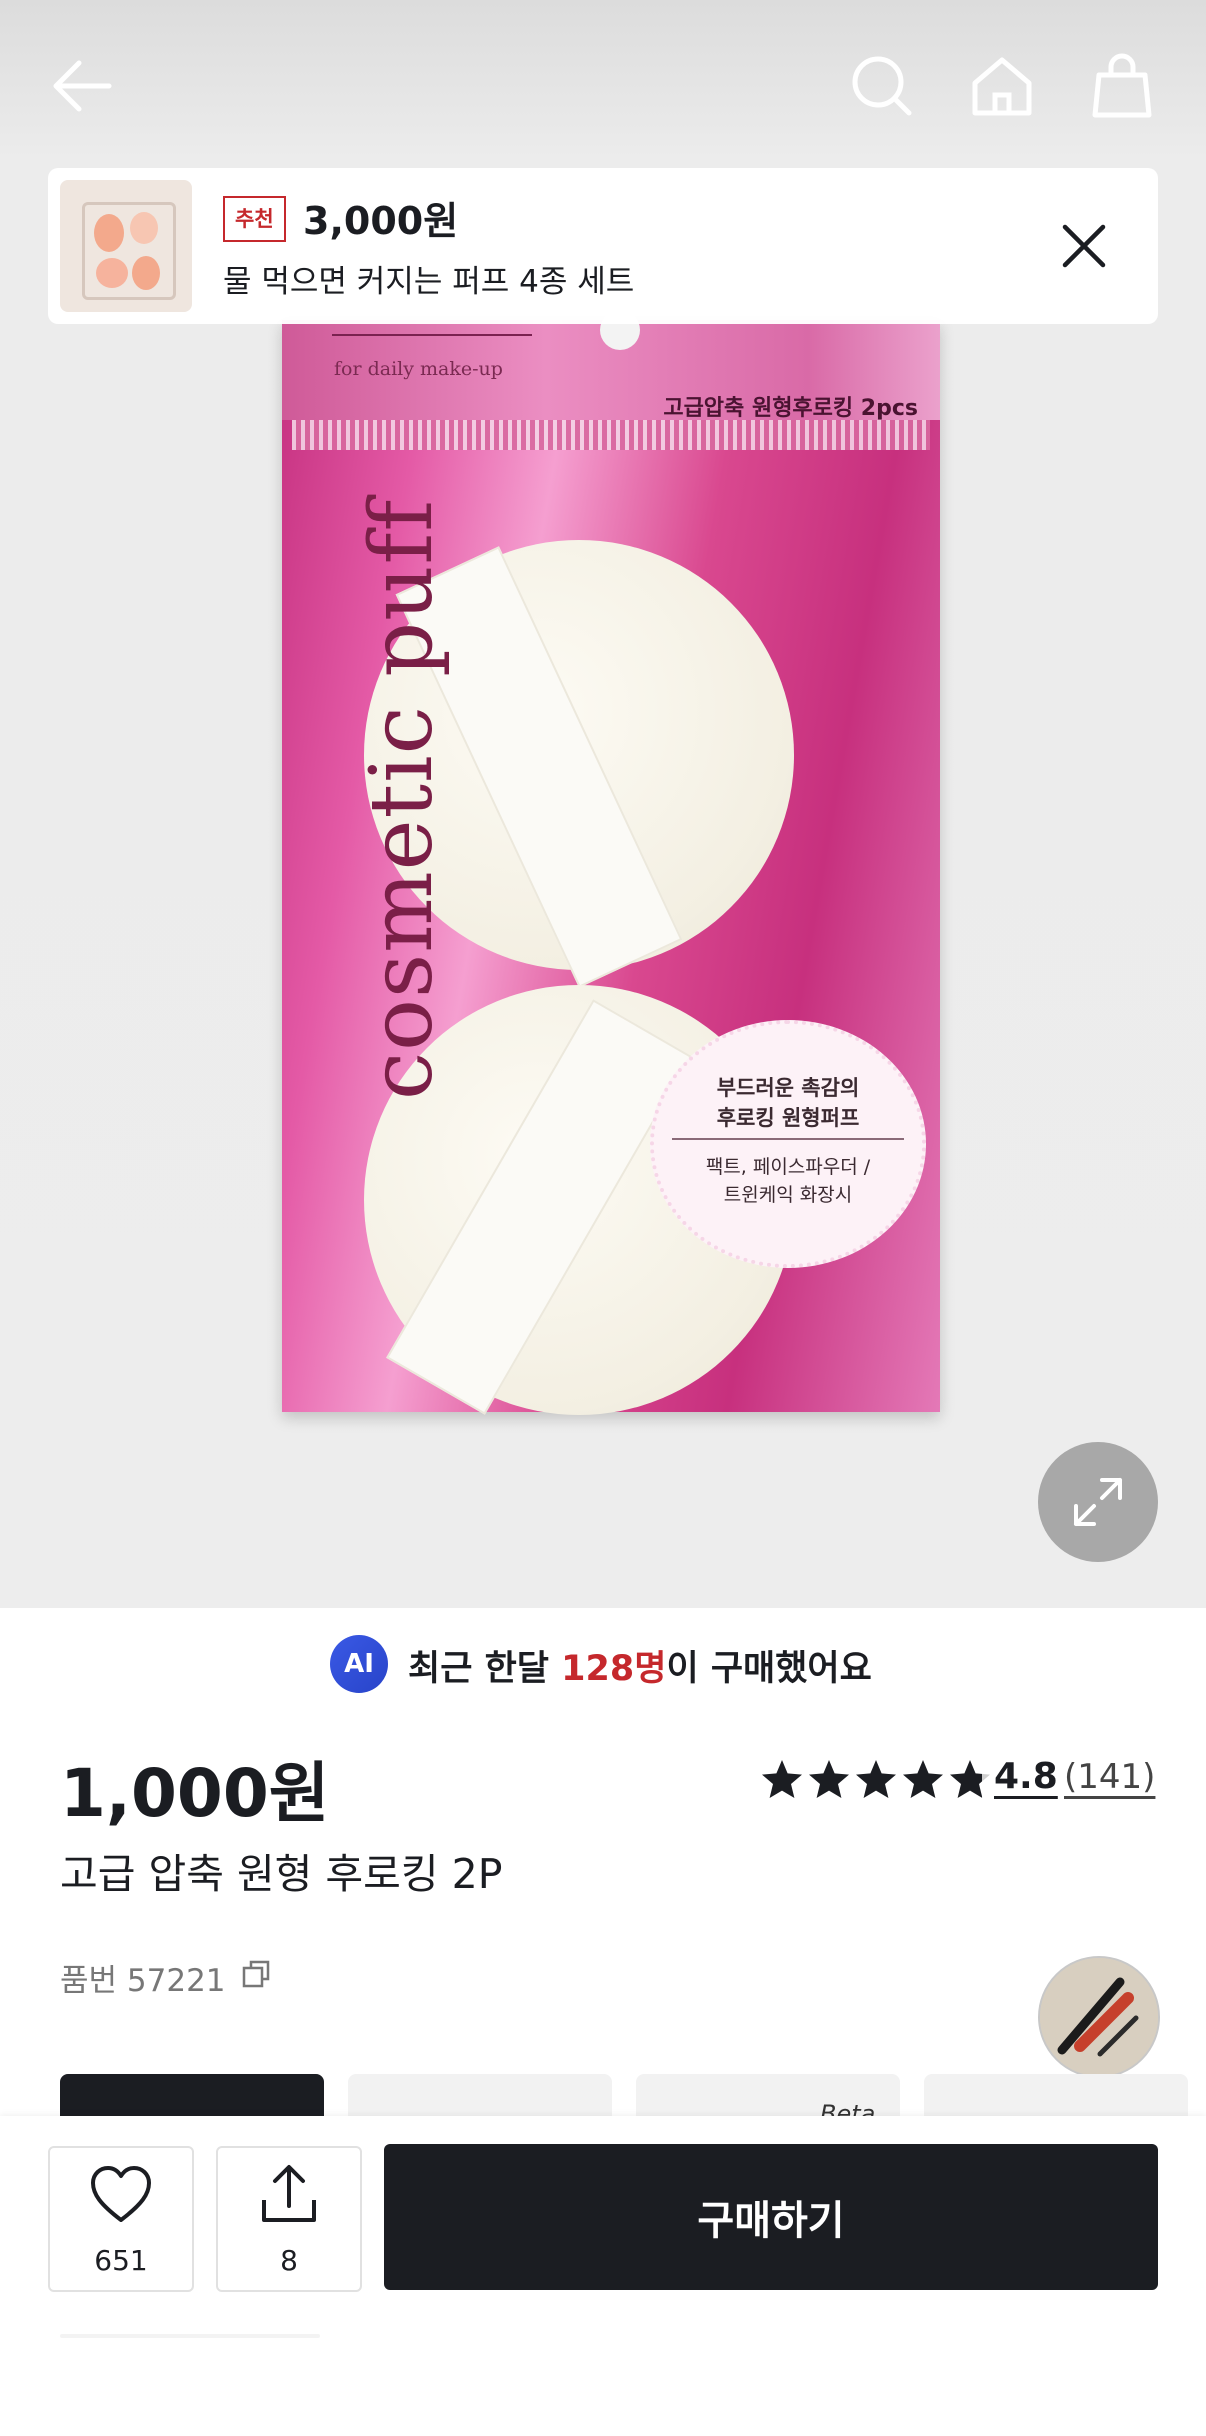  Describe the element at coordinates (788, 1144) in the screenshot. I see `package-seal: 부드러운 촉감의 후로킹 원형퍼프 팩트, 페이스파우더 / 트윈케익 화장시` at that location.